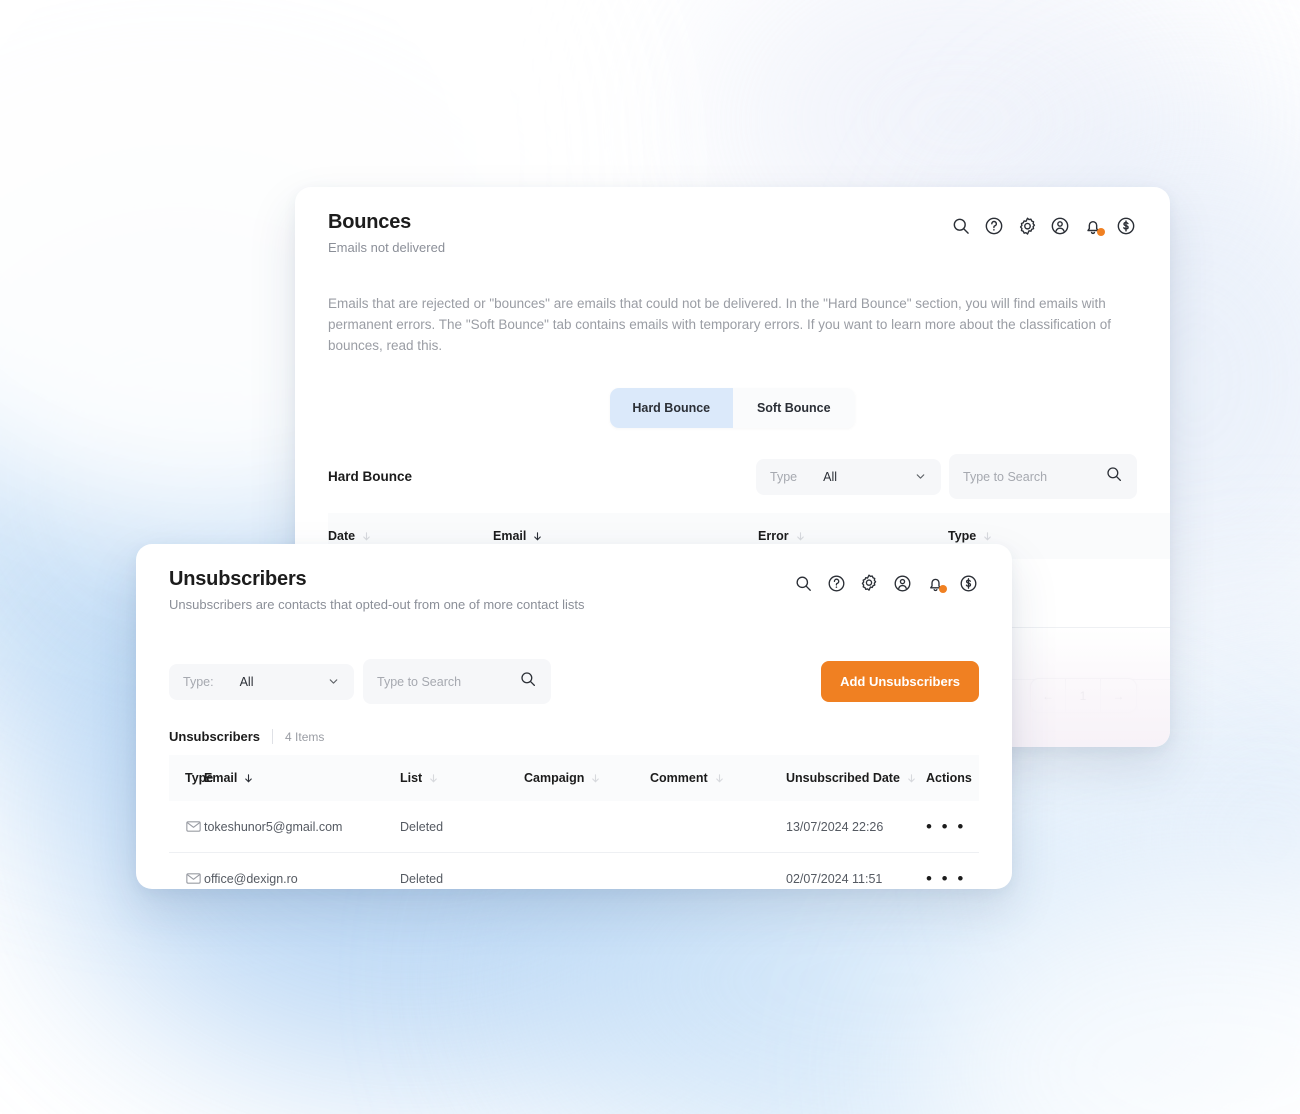 The image size is (1300, 1114). I want to click on type-filter-label: Type, so click(784, 476).